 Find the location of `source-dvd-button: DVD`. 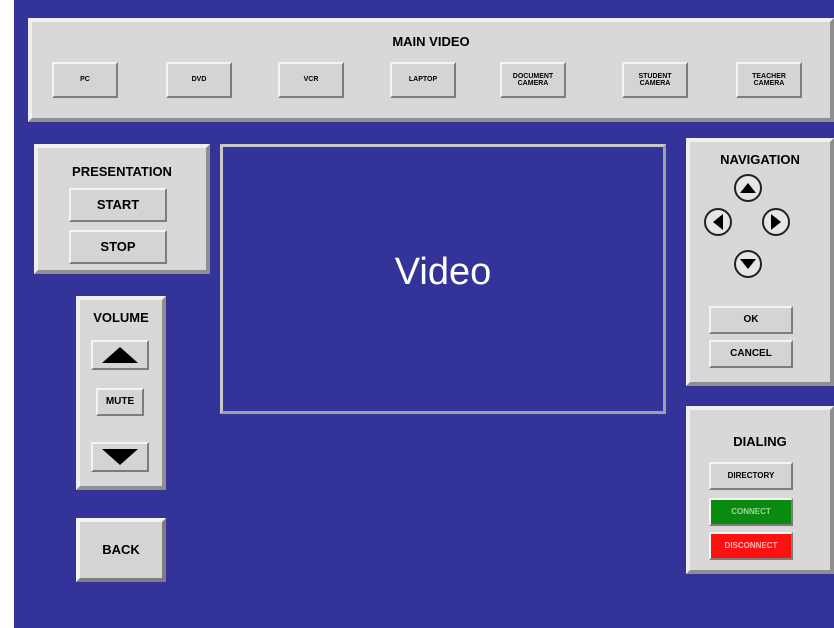

source-dvd-button: DVD is located at coordinates (199, 80).